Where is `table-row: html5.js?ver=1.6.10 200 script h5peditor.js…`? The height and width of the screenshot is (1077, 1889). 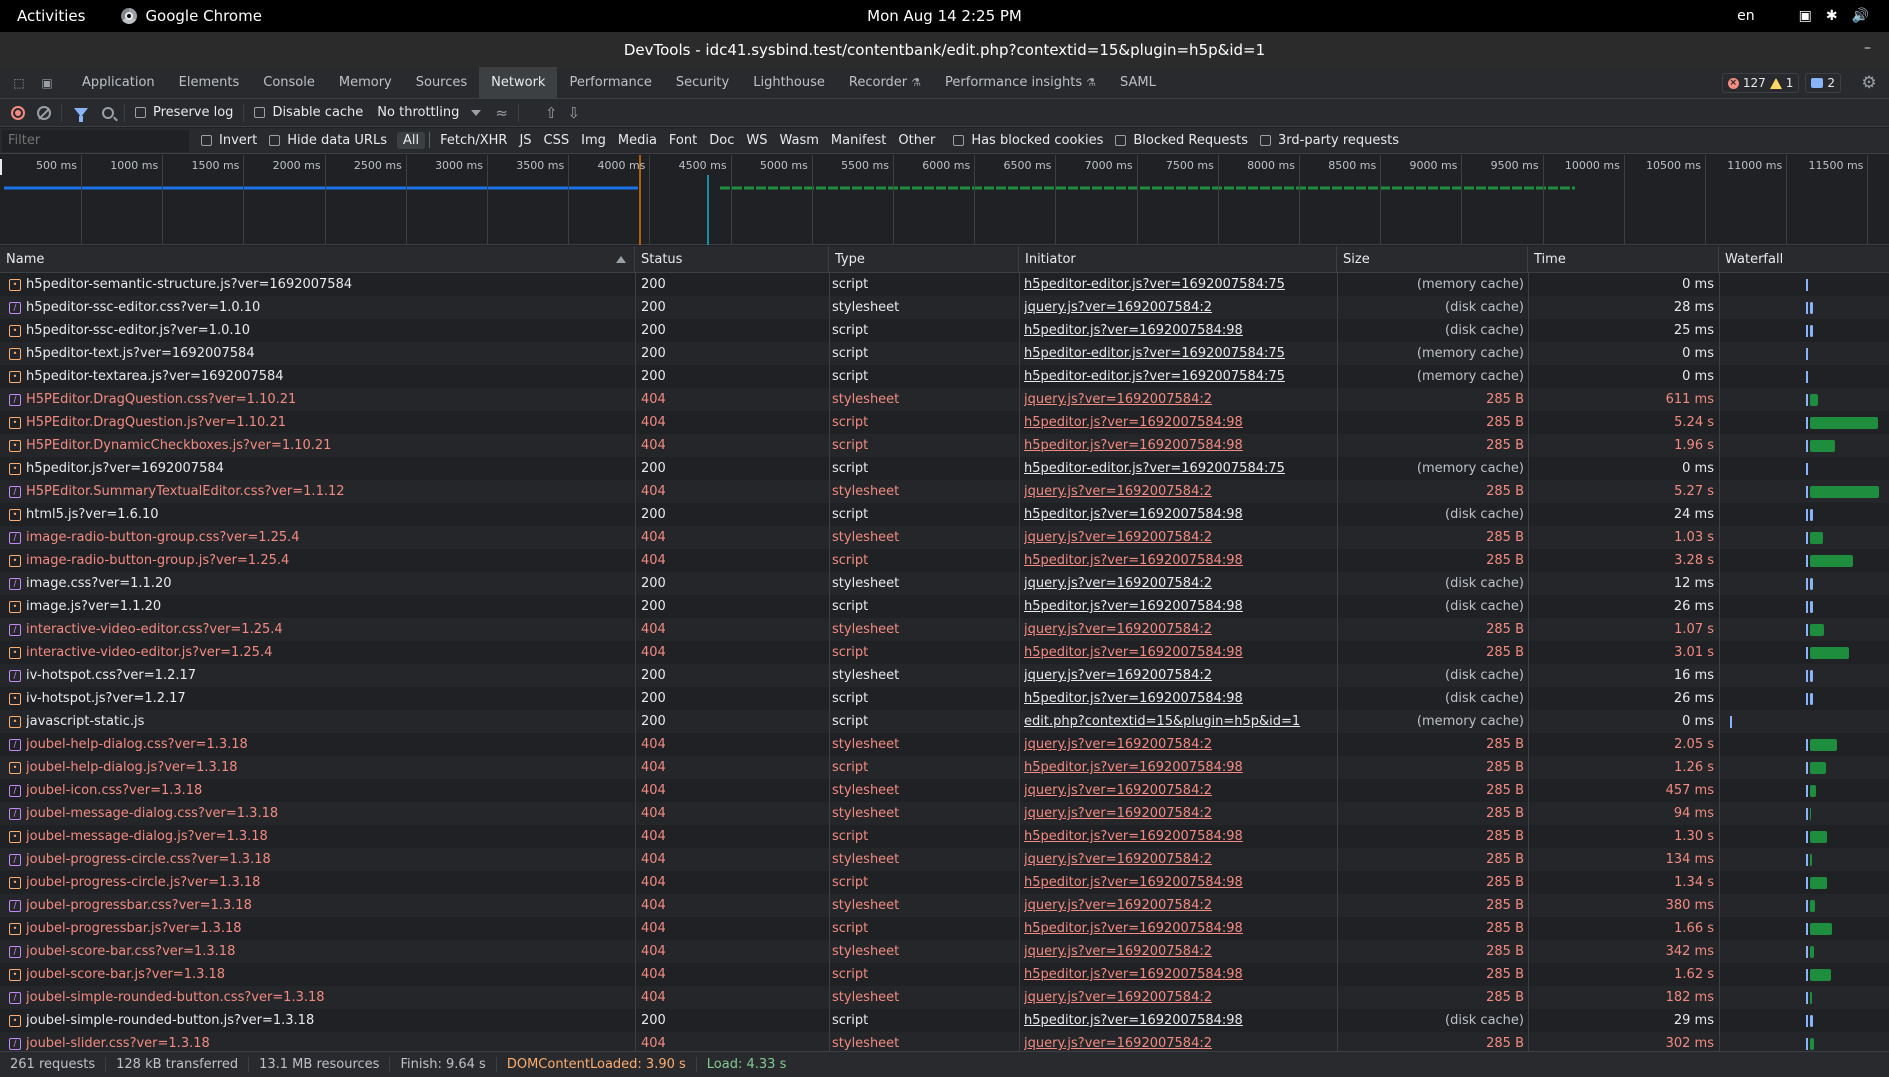 table-row: html5.js?ver=1.6.10 200 script h5peditor.js… is located at coordinates (944, 514).